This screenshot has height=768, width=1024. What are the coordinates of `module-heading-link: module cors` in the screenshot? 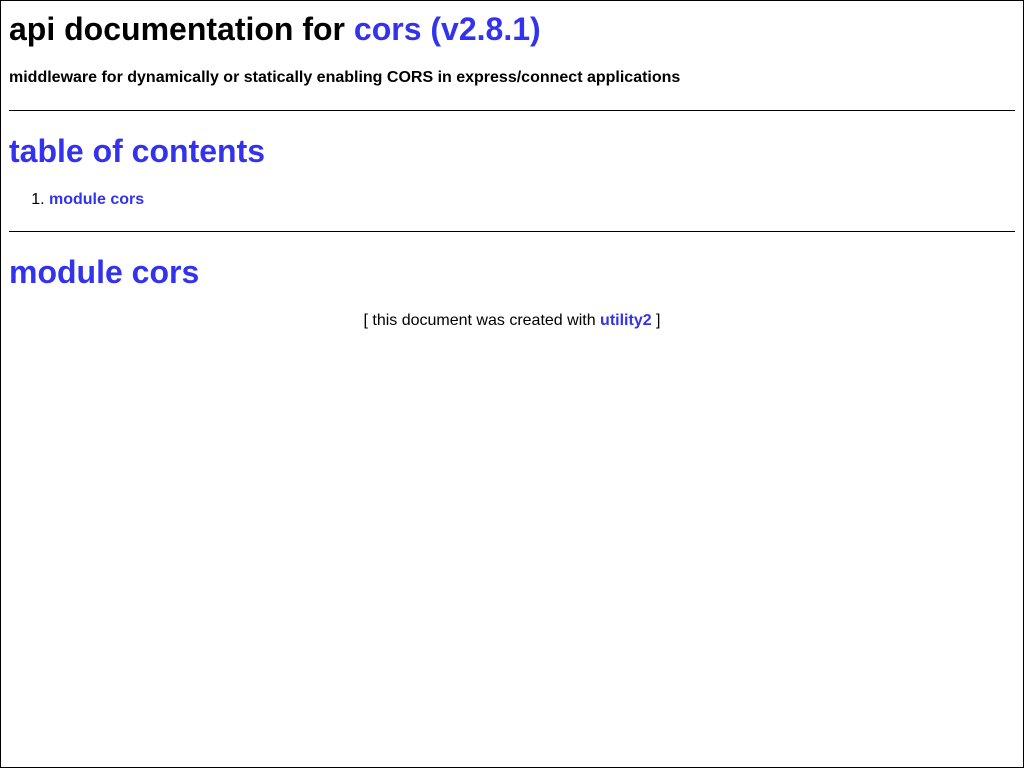 It's located at (104, 272).